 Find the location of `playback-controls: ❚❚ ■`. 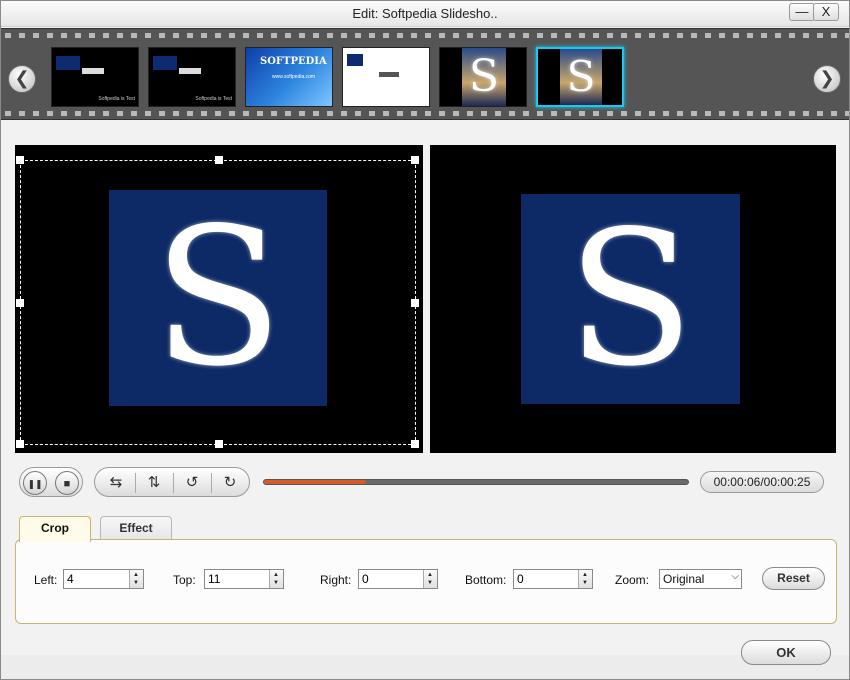

playback-controls: ❚❚ ■ is located at coordinates (51, 482).